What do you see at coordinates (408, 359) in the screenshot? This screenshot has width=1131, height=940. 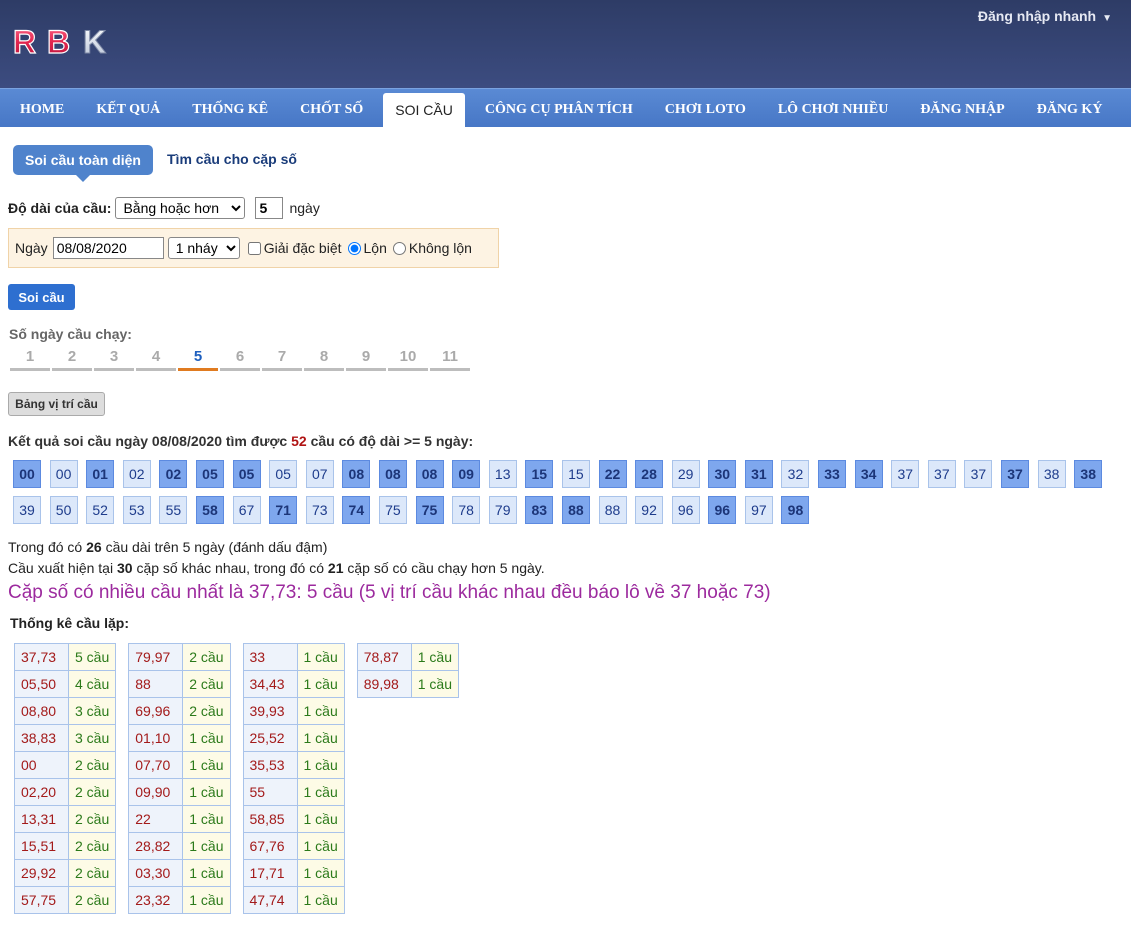 I see `day-option: 10` at bounding box center [408, 359].